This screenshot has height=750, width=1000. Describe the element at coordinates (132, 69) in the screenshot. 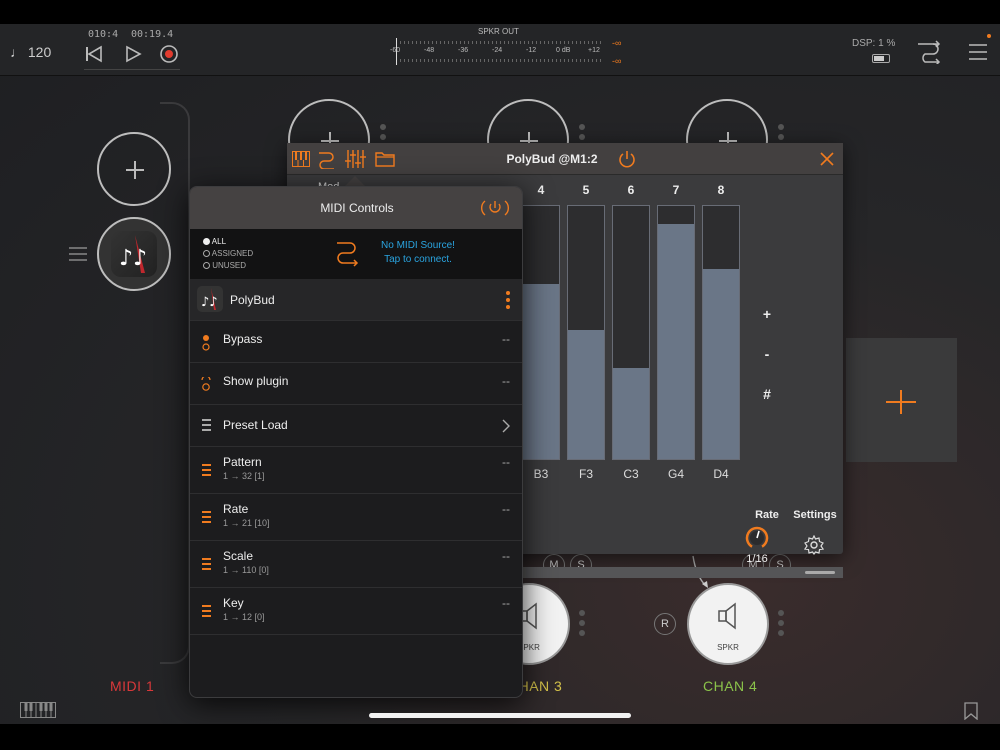

I see `transport-divider` at that location.